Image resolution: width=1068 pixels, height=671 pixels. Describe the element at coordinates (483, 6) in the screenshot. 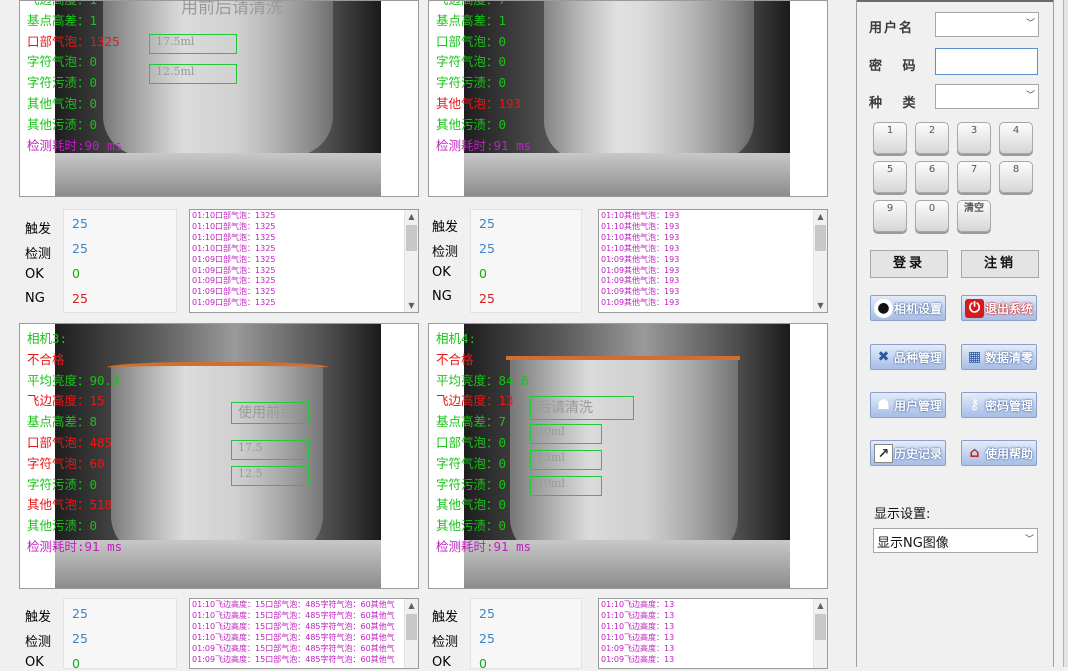

I see `overlay-line: 飞边高度：7` at that location.